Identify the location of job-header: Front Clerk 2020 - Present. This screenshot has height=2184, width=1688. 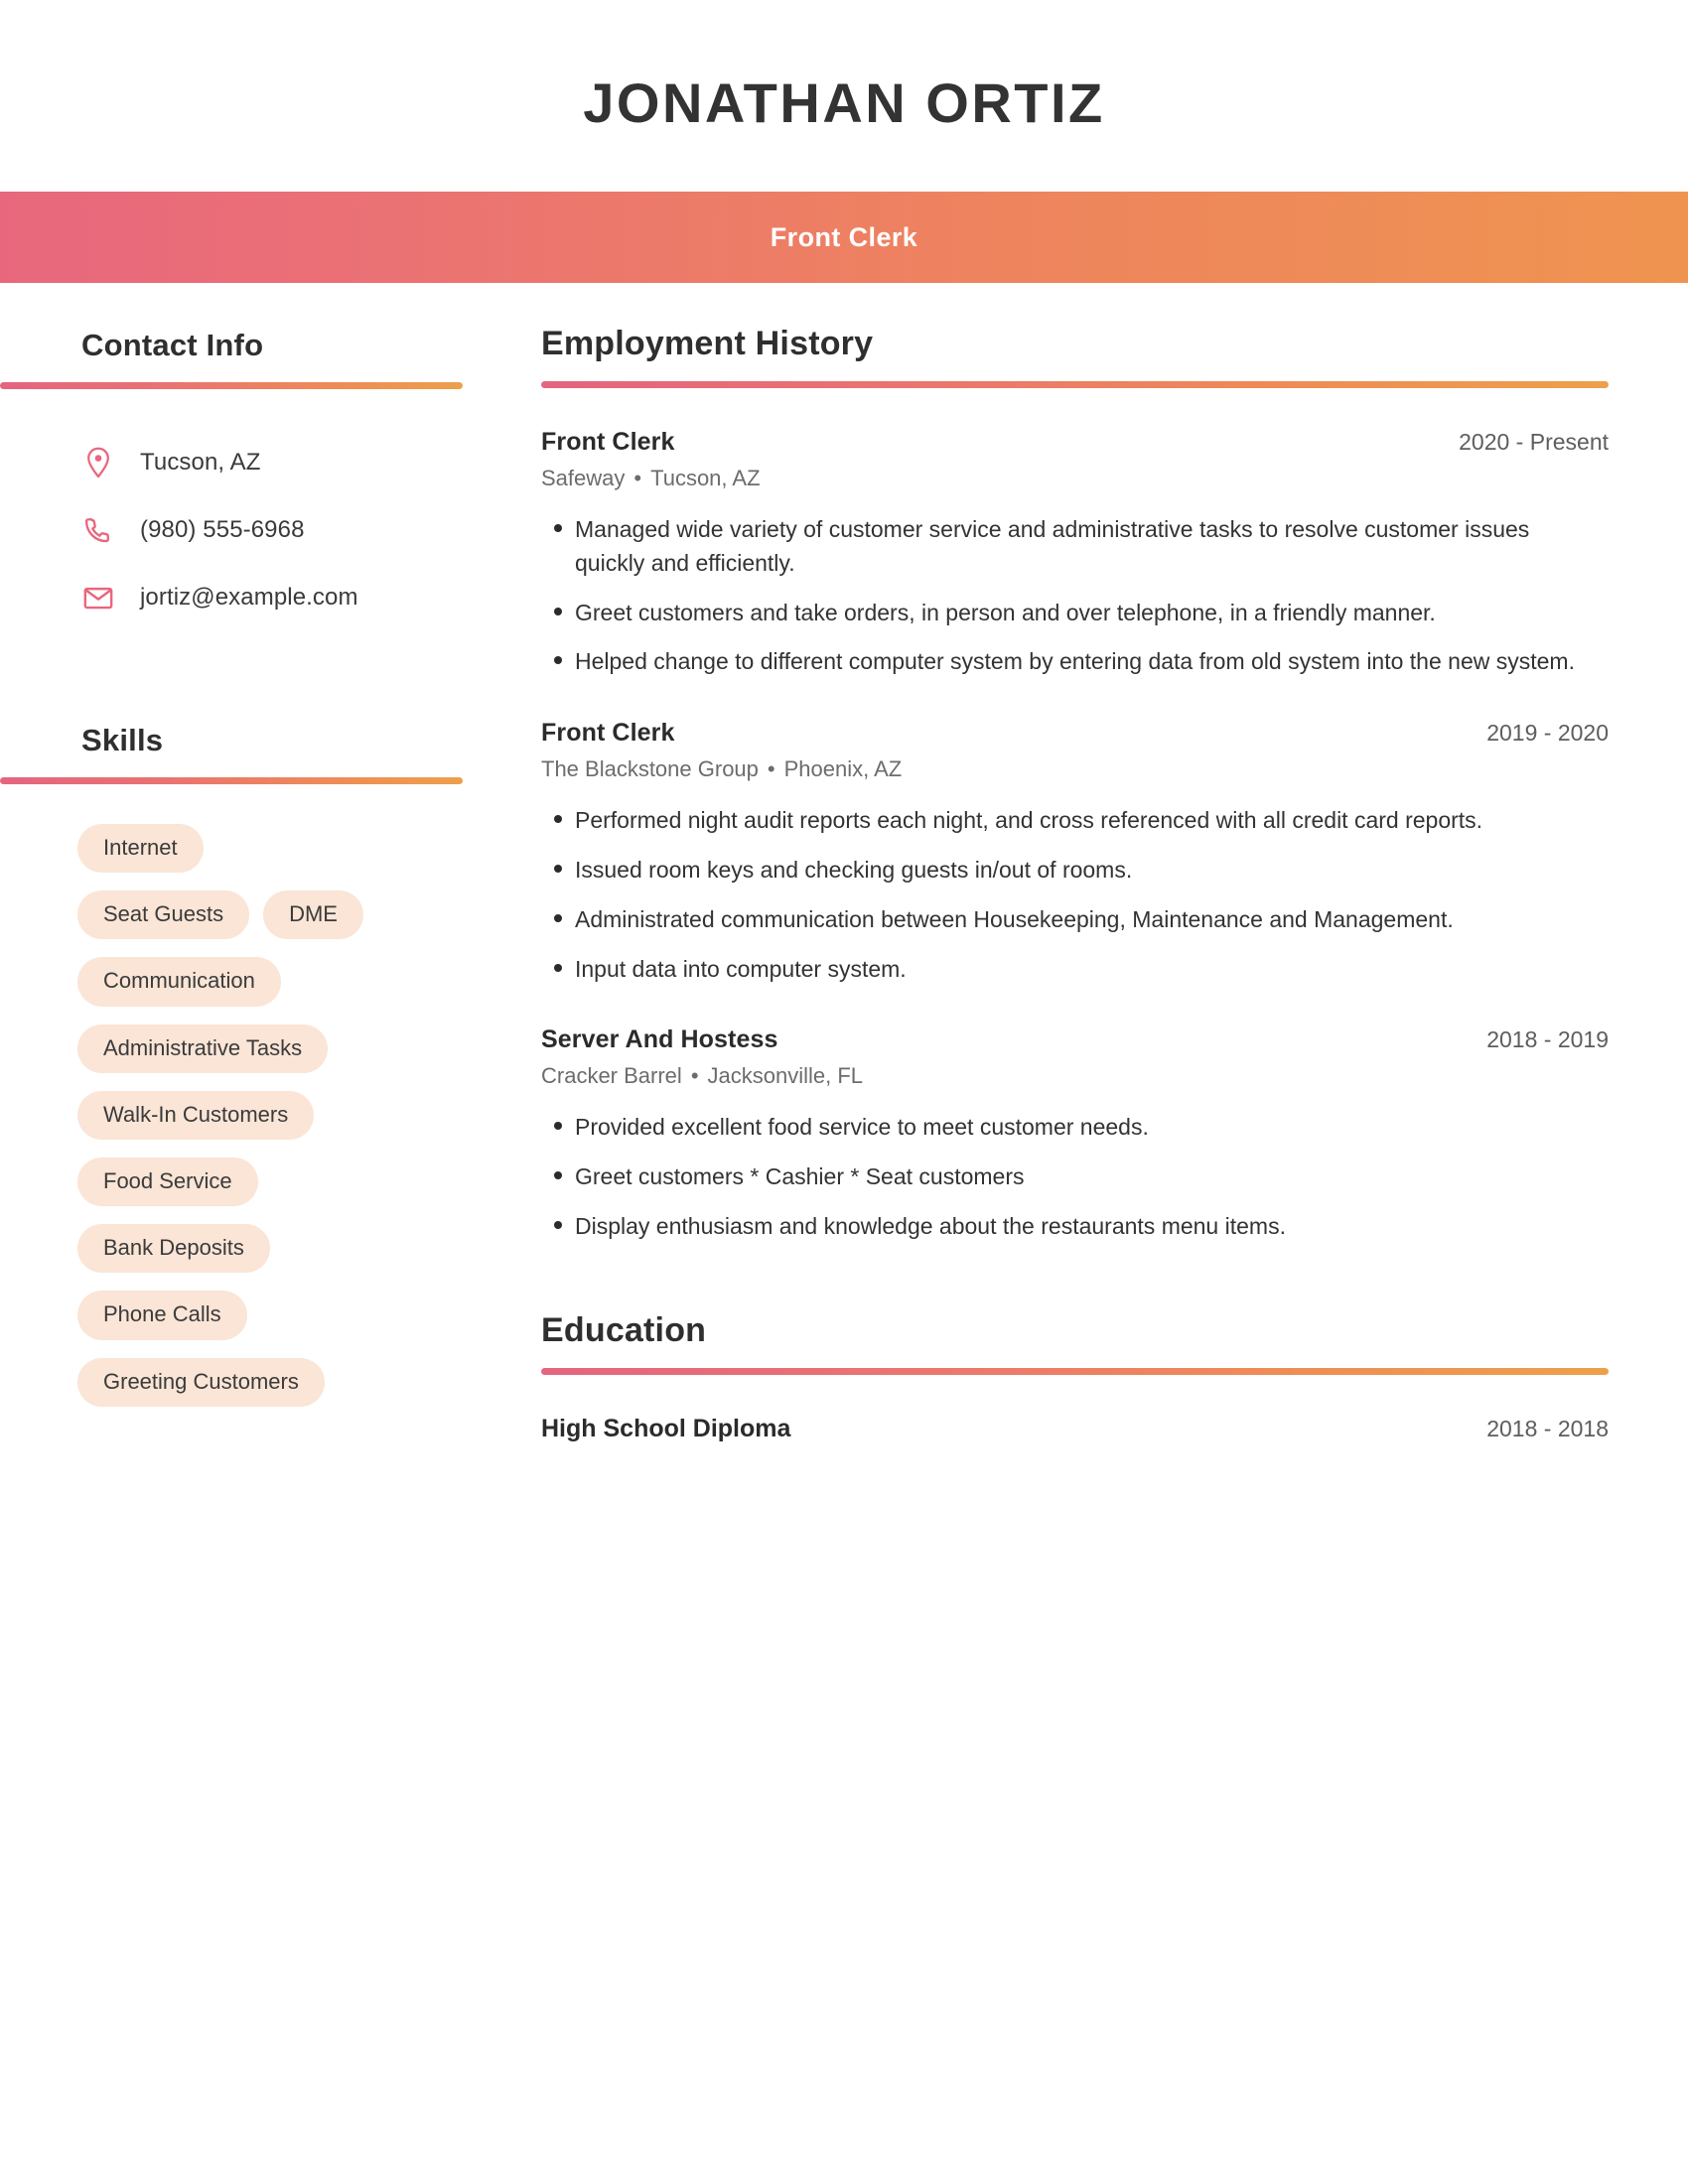
(1075, 442).